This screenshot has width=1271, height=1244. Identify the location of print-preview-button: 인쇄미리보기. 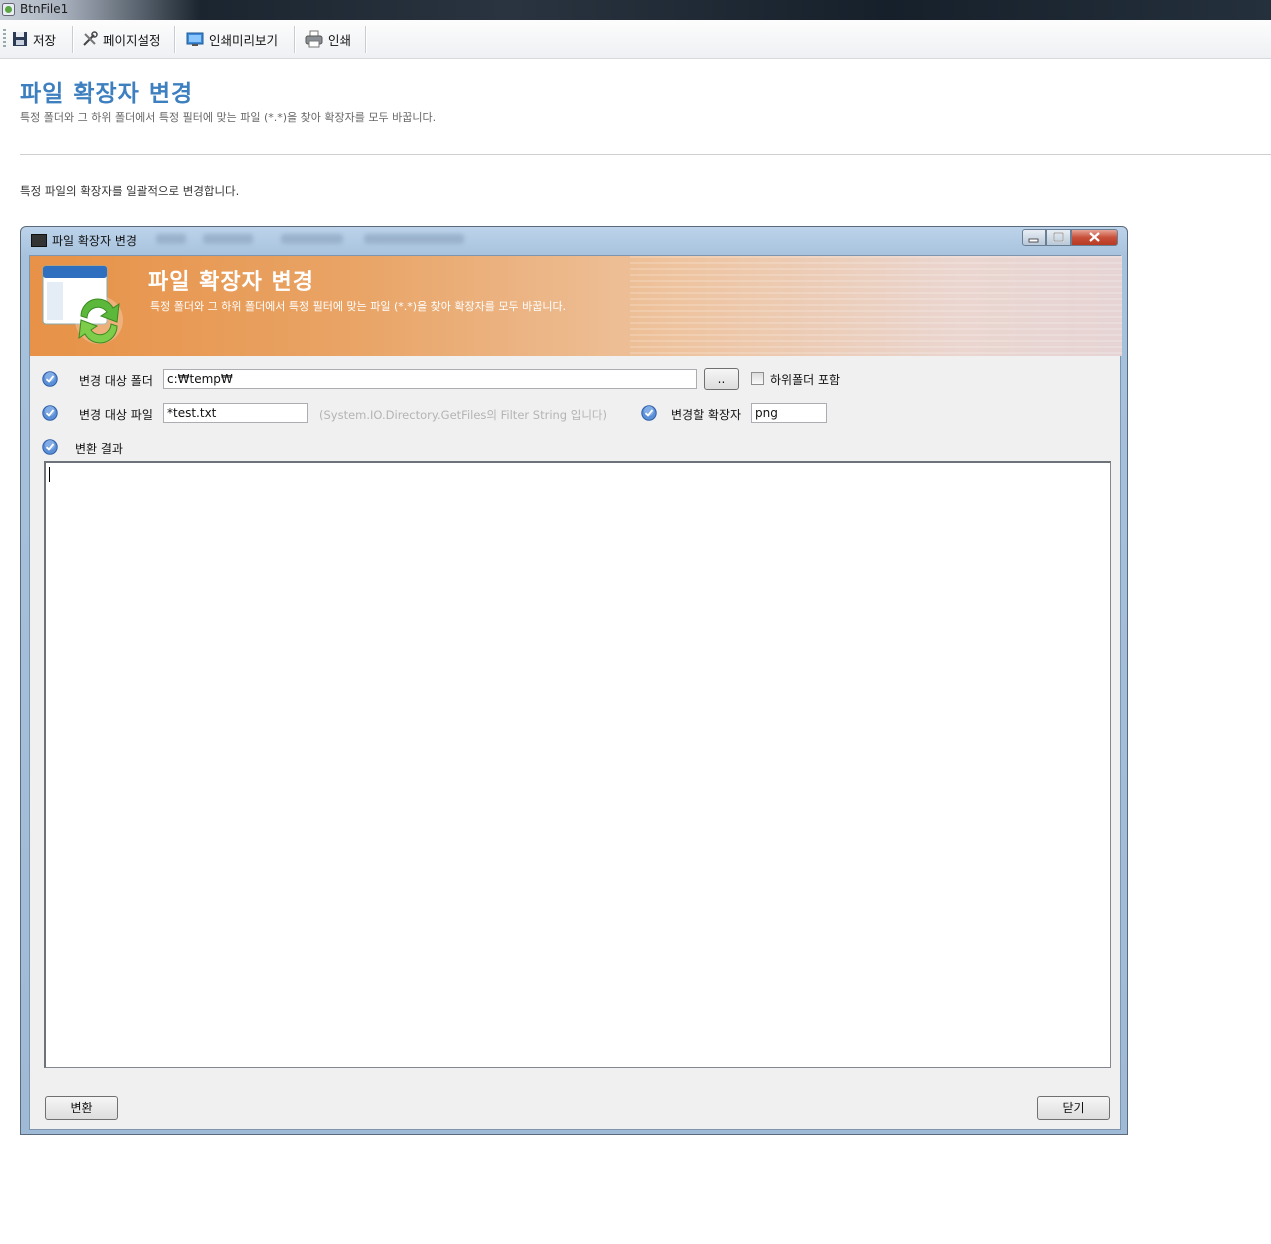
(232, 39).